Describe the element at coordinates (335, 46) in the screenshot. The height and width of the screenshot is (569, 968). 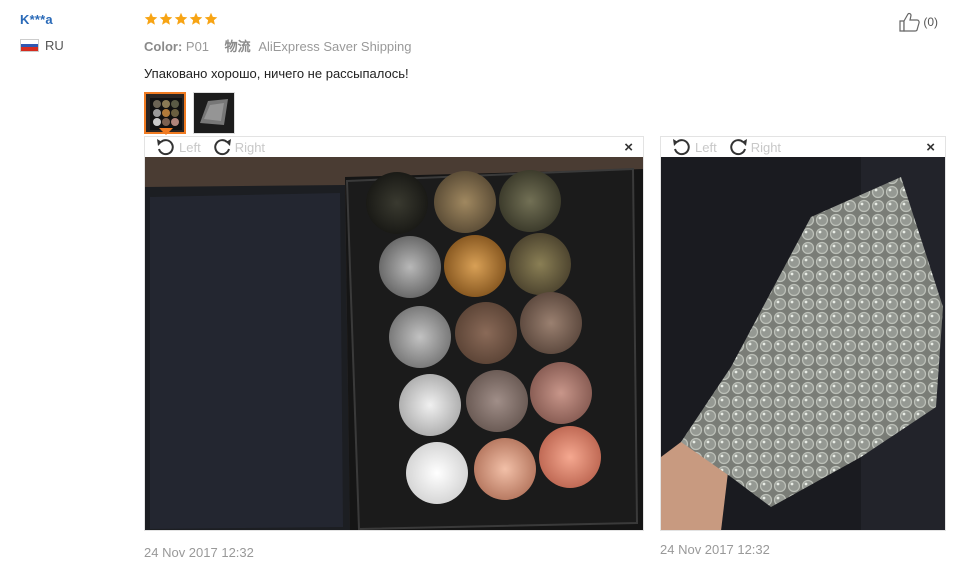
I see `shipping-value: AliExpress Saver Shipping` at that location.